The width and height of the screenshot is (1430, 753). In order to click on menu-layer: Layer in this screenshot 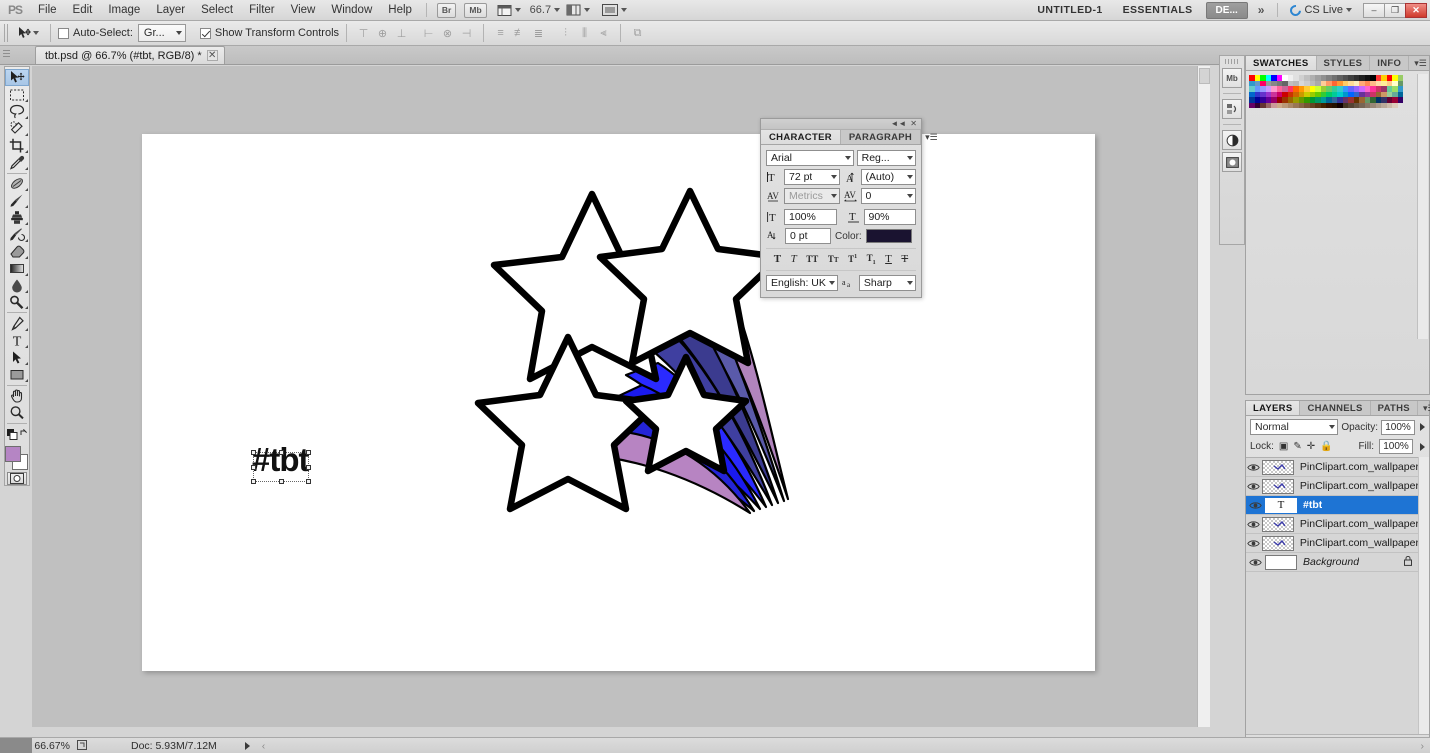, I will do `click(170, 10)`.